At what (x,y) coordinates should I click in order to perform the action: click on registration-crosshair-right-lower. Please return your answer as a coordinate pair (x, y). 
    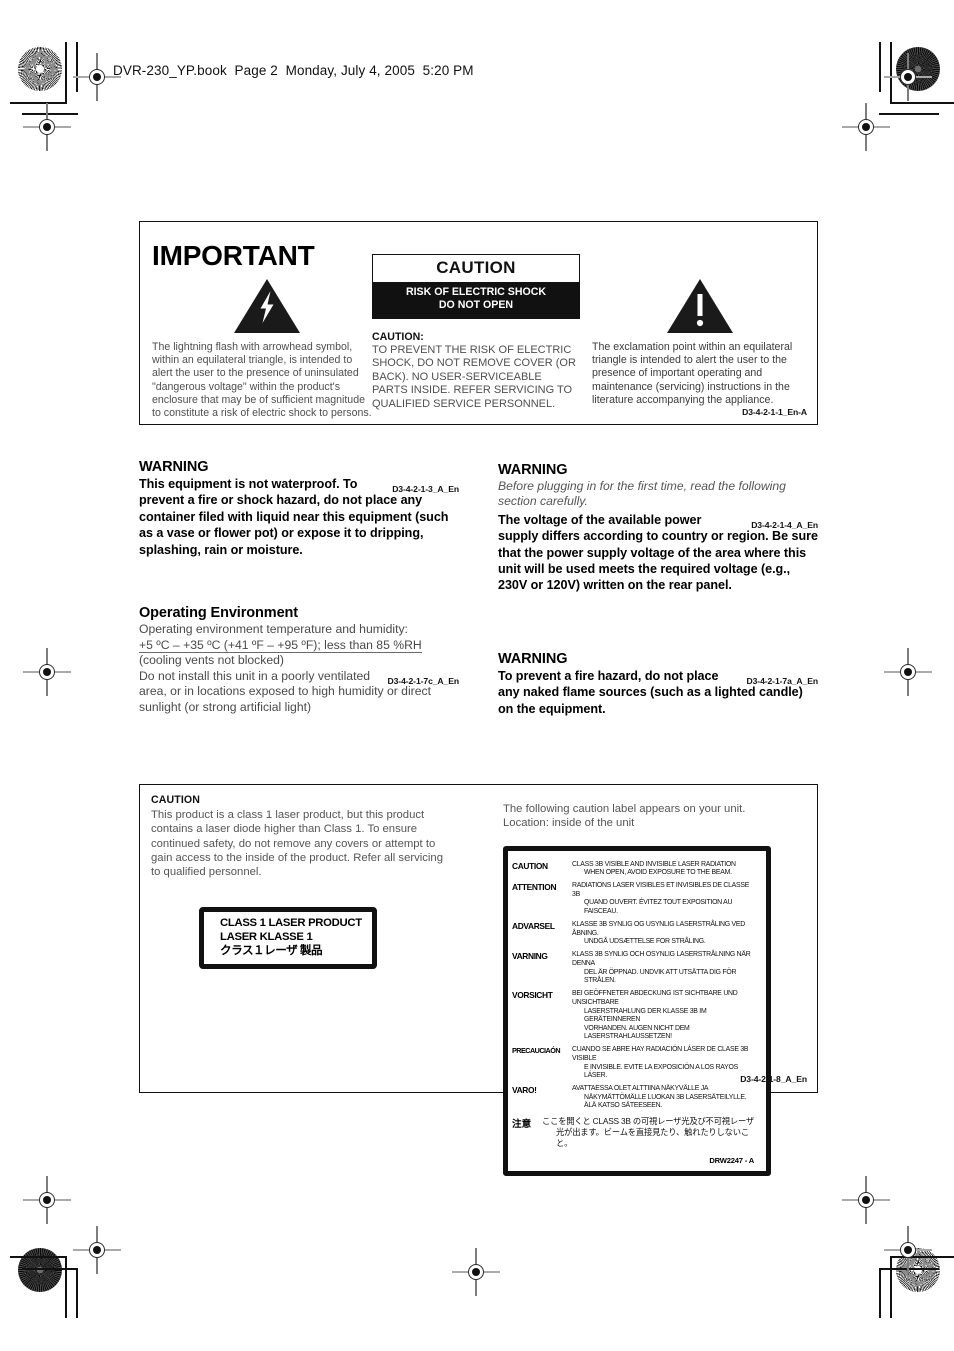
    Looking at the image, I should click on (866, 1200).